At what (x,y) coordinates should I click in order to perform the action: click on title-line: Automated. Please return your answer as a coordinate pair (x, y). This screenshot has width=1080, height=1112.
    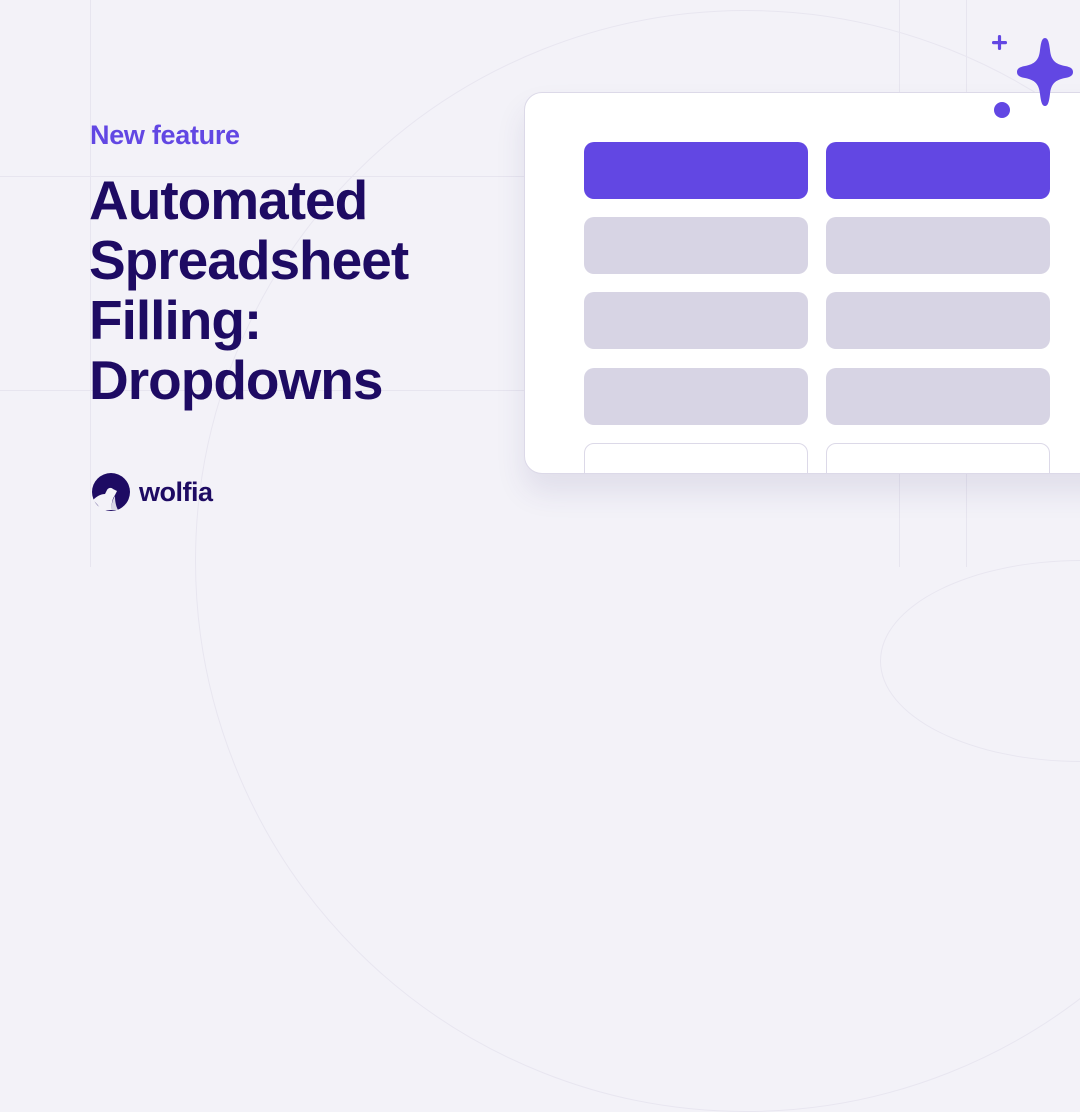
    Looking at the image, I should click on (228, 200).